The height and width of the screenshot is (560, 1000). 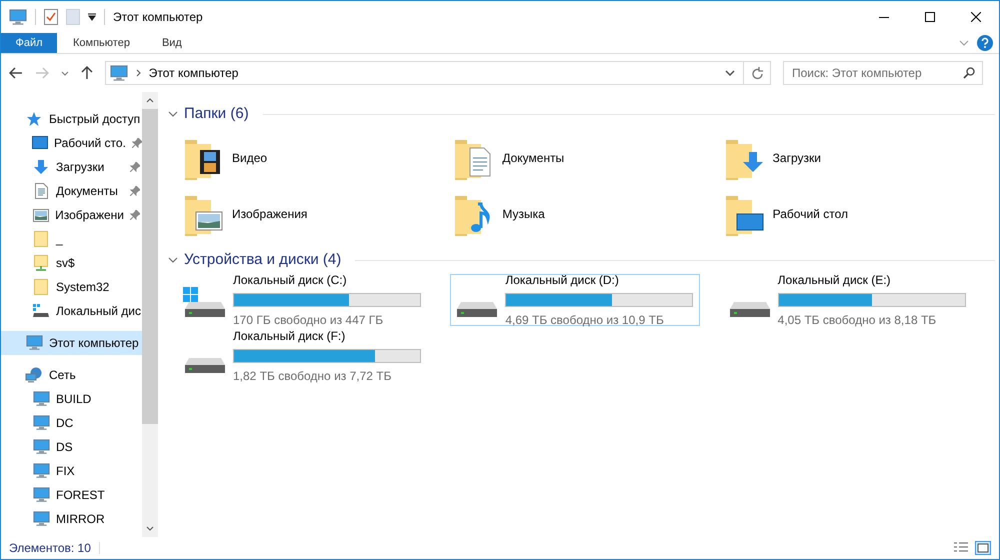 What do you see at coordinates (290, 280) in the screenshot?
I see `drive-label: Локальный диск (C:)` at bounding box center [290, 280].